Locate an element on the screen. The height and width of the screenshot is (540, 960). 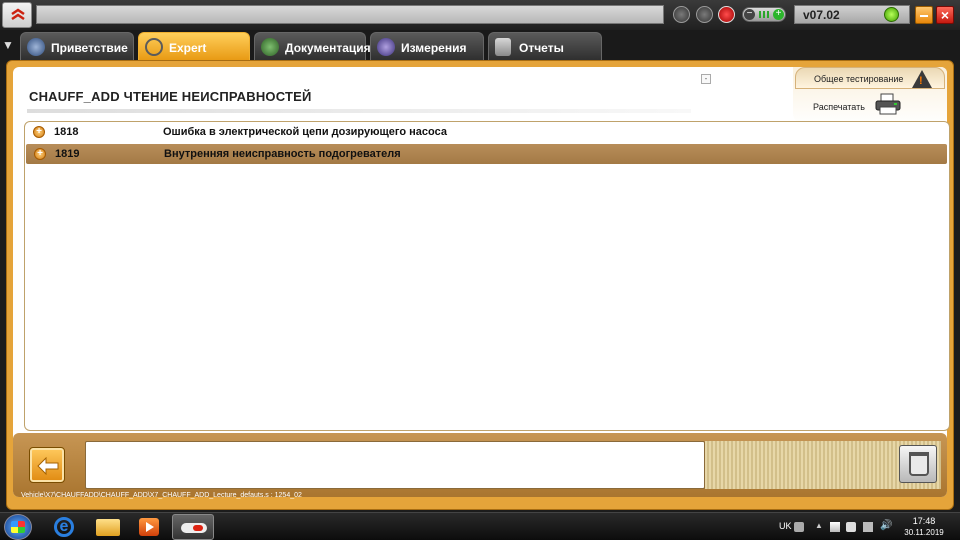
welcome-icon is located at coordinates (36, 47).